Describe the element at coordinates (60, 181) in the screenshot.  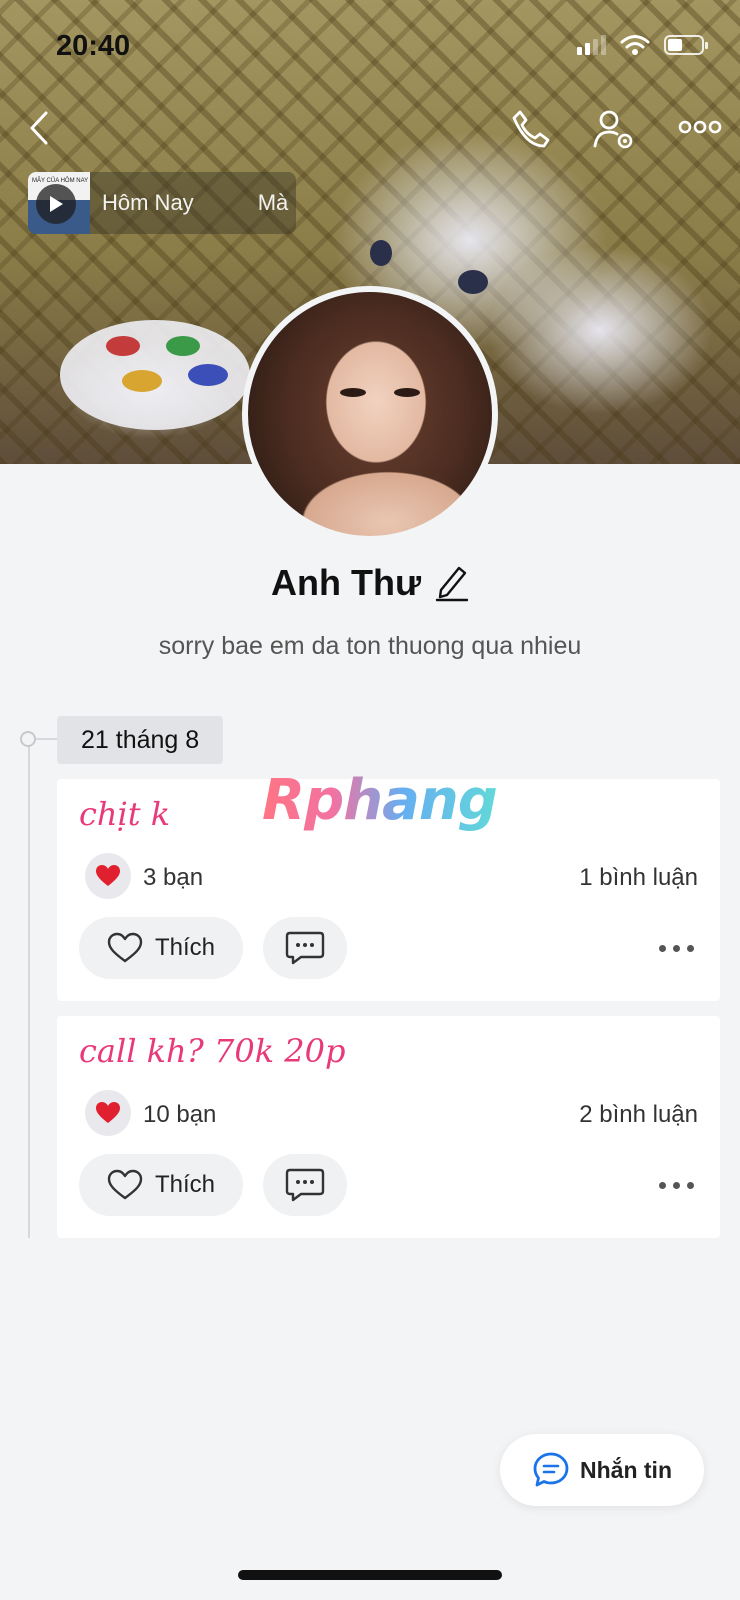
I see `music-thumb-caption: MÂY CỦA HÔM NAY` at that location.